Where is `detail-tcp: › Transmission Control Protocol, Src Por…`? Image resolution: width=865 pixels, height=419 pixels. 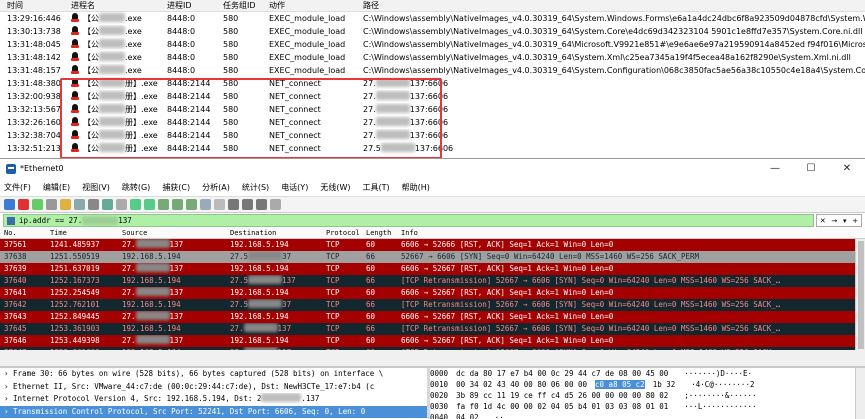 detail-tcp: › Transmission Control Protocol, Src Por… is located at coordinates (213, 411).